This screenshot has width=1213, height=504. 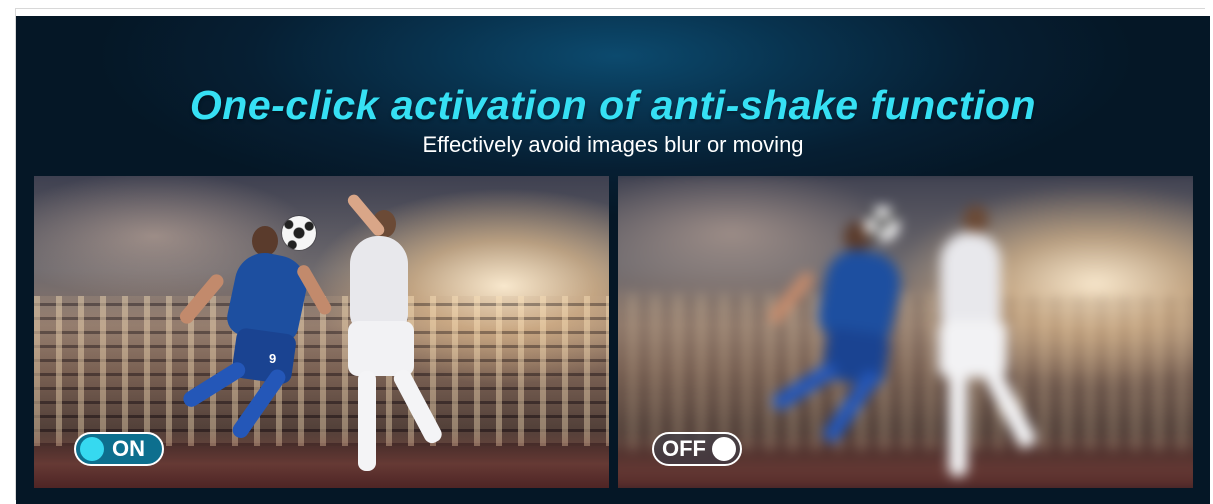 What do you see at coordinates (128, 448) in the screenshot?
I see `toggle-on-label: ON` at bounding box center [128, 448].